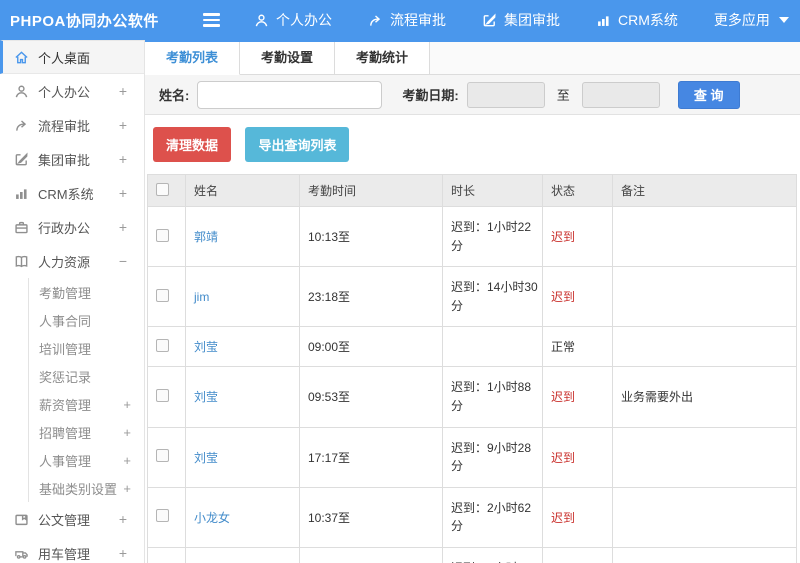  I want to click on sidebar-item-human-resources: 人力资源 −, so click(72, 261).